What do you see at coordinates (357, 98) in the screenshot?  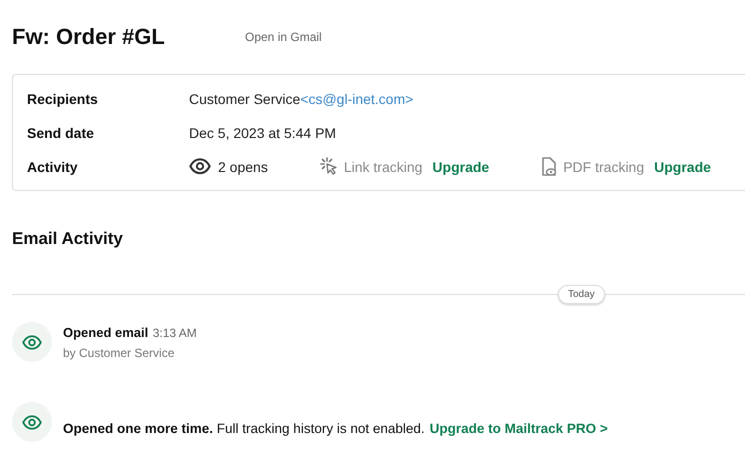 I see `recipient-email-link: <cs@gl-inet.com>` at bounding box center [357, 98].